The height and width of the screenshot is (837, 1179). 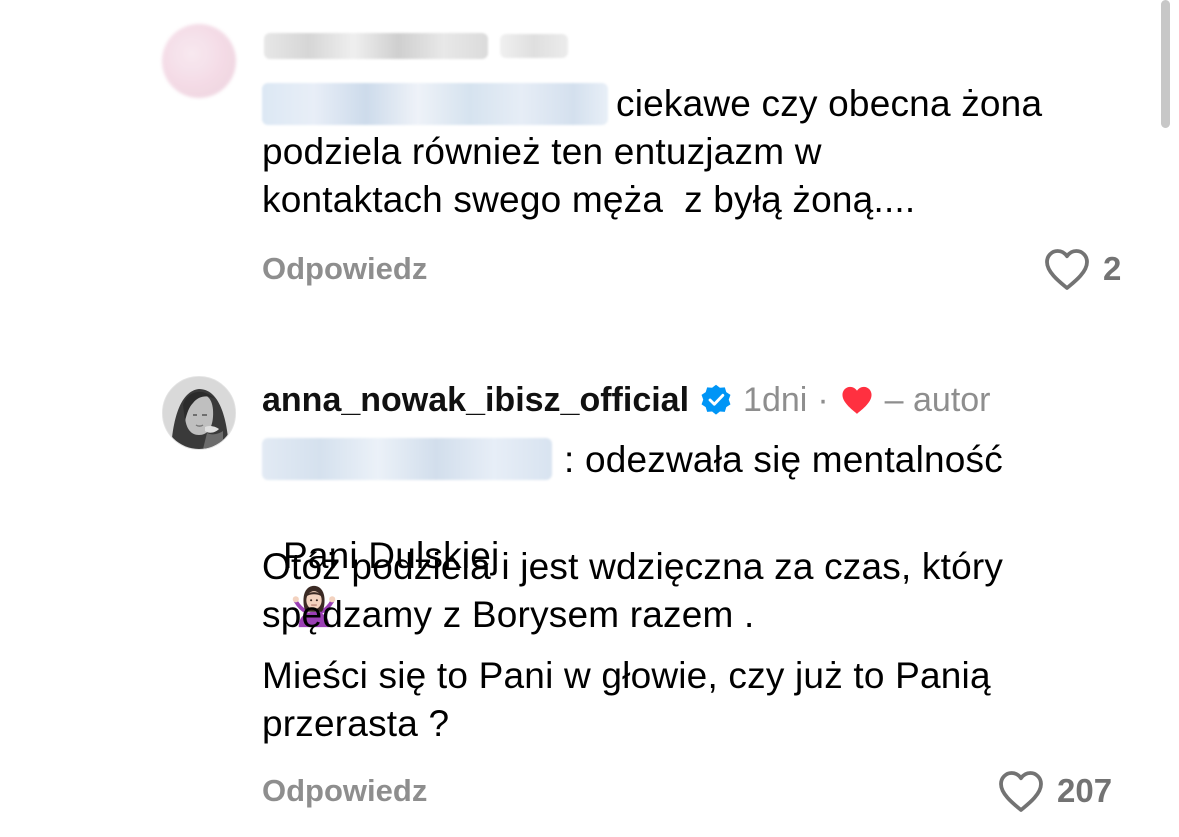 I want to click on like-count: 207, so click(x=1085, y=790).